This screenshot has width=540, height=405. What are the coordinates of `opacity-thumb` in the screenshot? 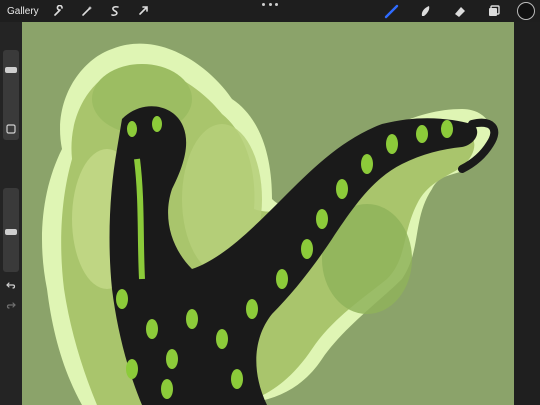 It's located at (11, 232).